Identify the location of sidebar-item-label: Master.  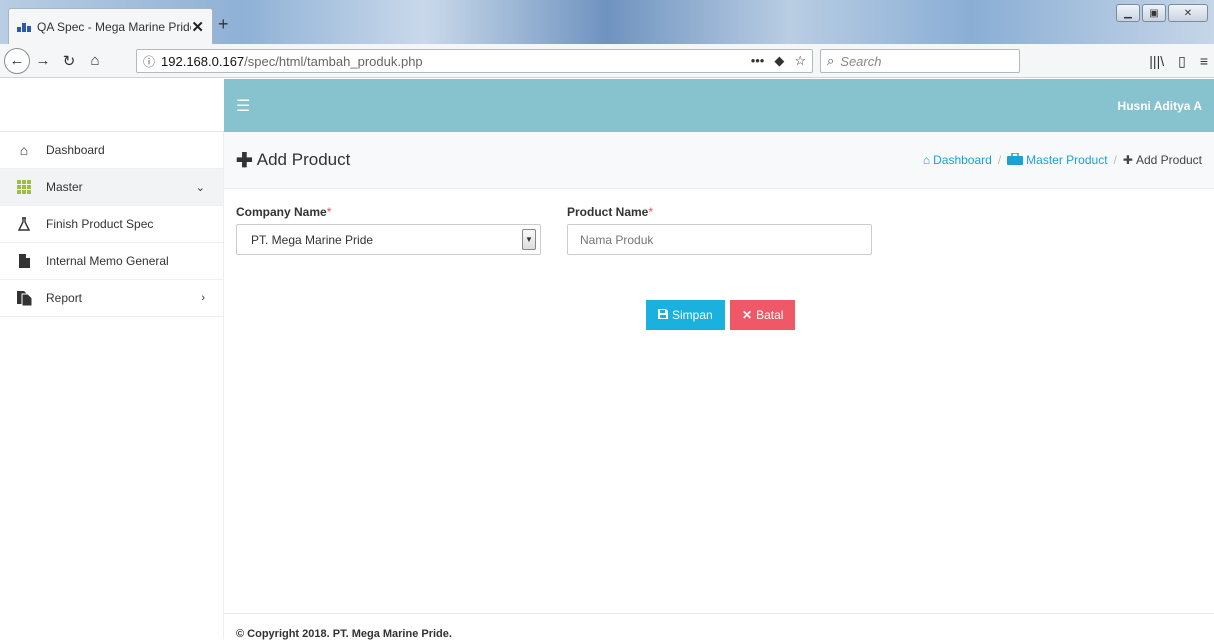
(64, 187).